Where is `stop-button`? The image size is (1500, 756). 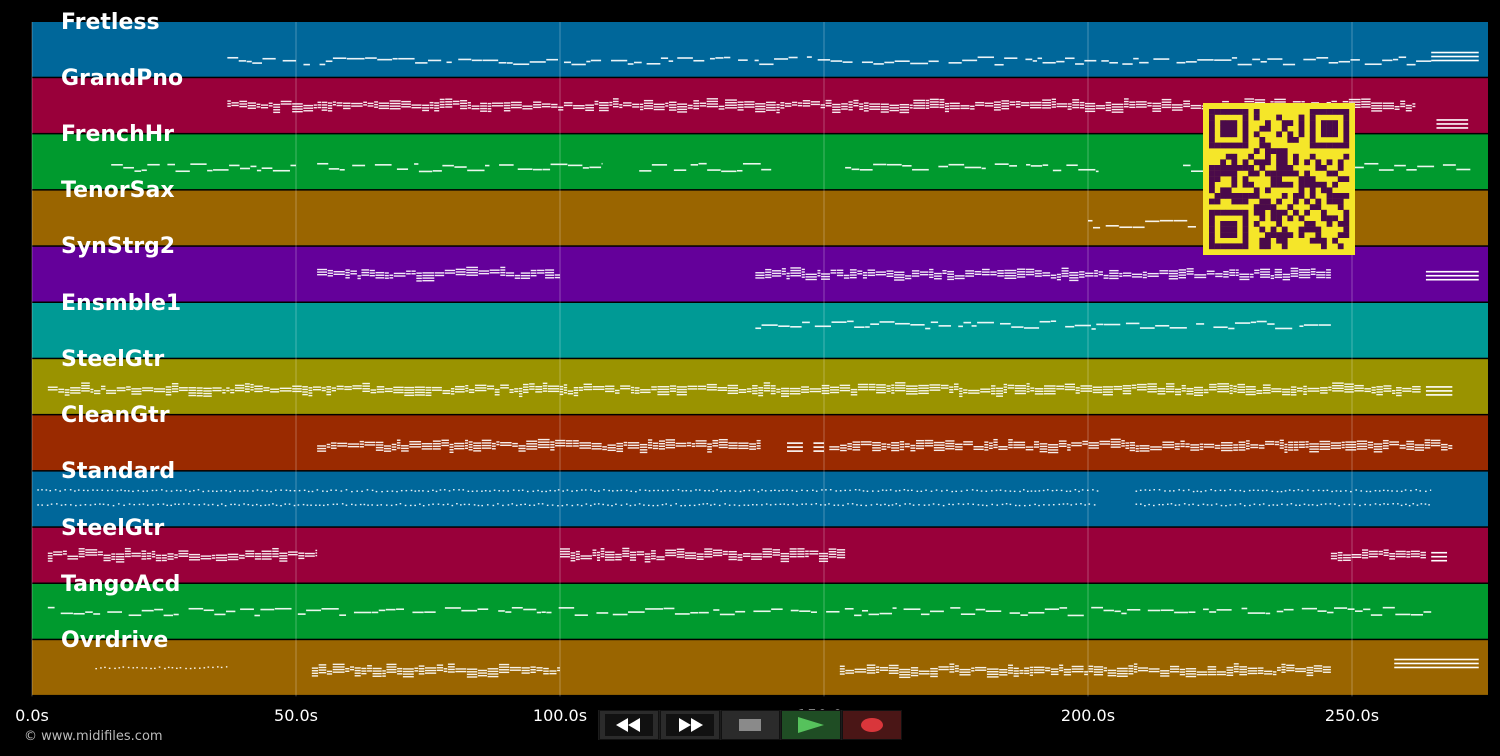 stop-button is located at coordinates (750, 725).